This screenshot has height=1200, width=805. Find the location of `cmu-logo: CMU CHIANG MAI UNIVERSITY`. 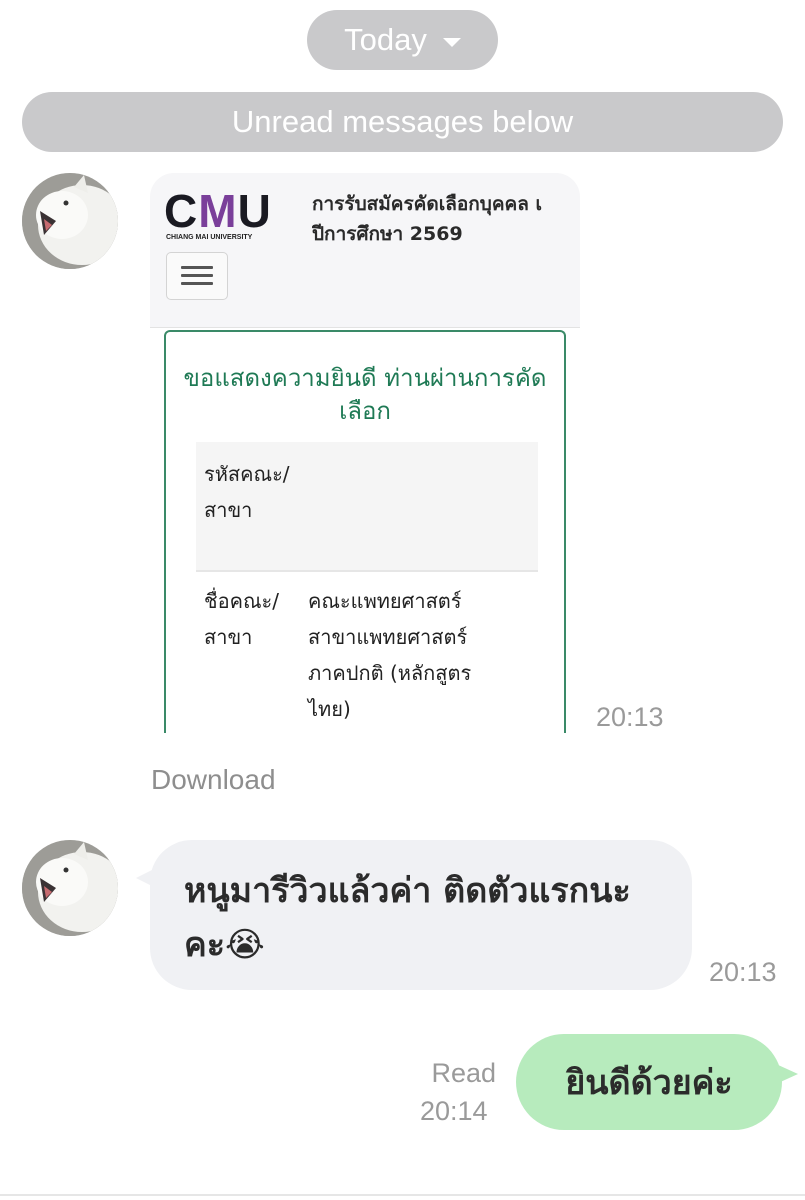

cmu-logo: CMU CHIANG MAI UNIVERSITY is located at coordinates (224, 215).